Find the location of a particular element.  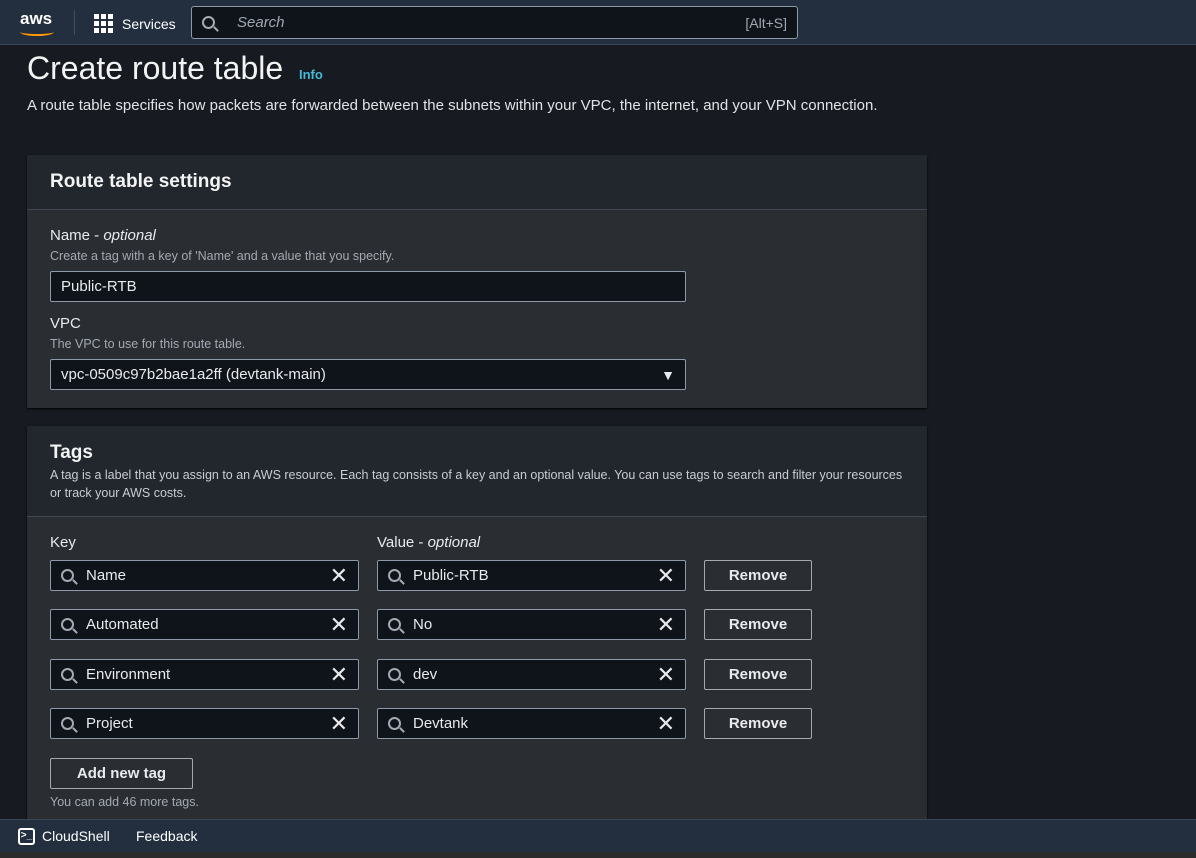

panel-title: Route table settings is located at coordinates (141, 181).